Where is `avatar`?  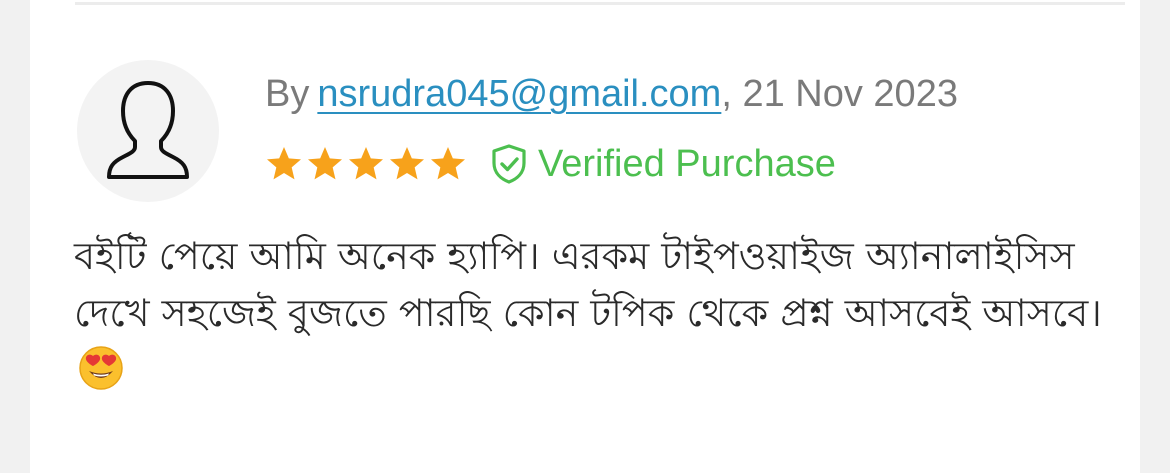
avatar is located at coordinates (148, 131).